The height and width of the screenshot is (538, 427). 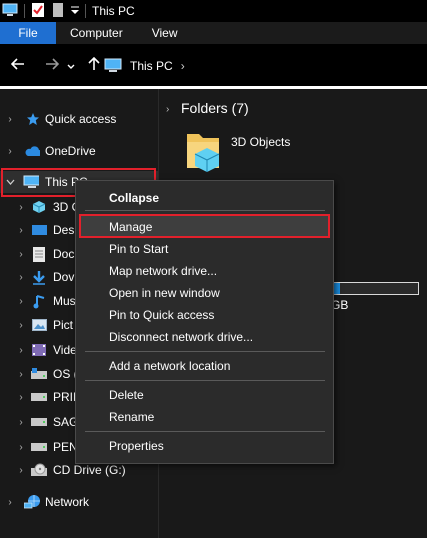 What do you see at coordinates (38, 11) in the screenshot?
I see `properties-quick-icon` at bounding box center [38, 11].